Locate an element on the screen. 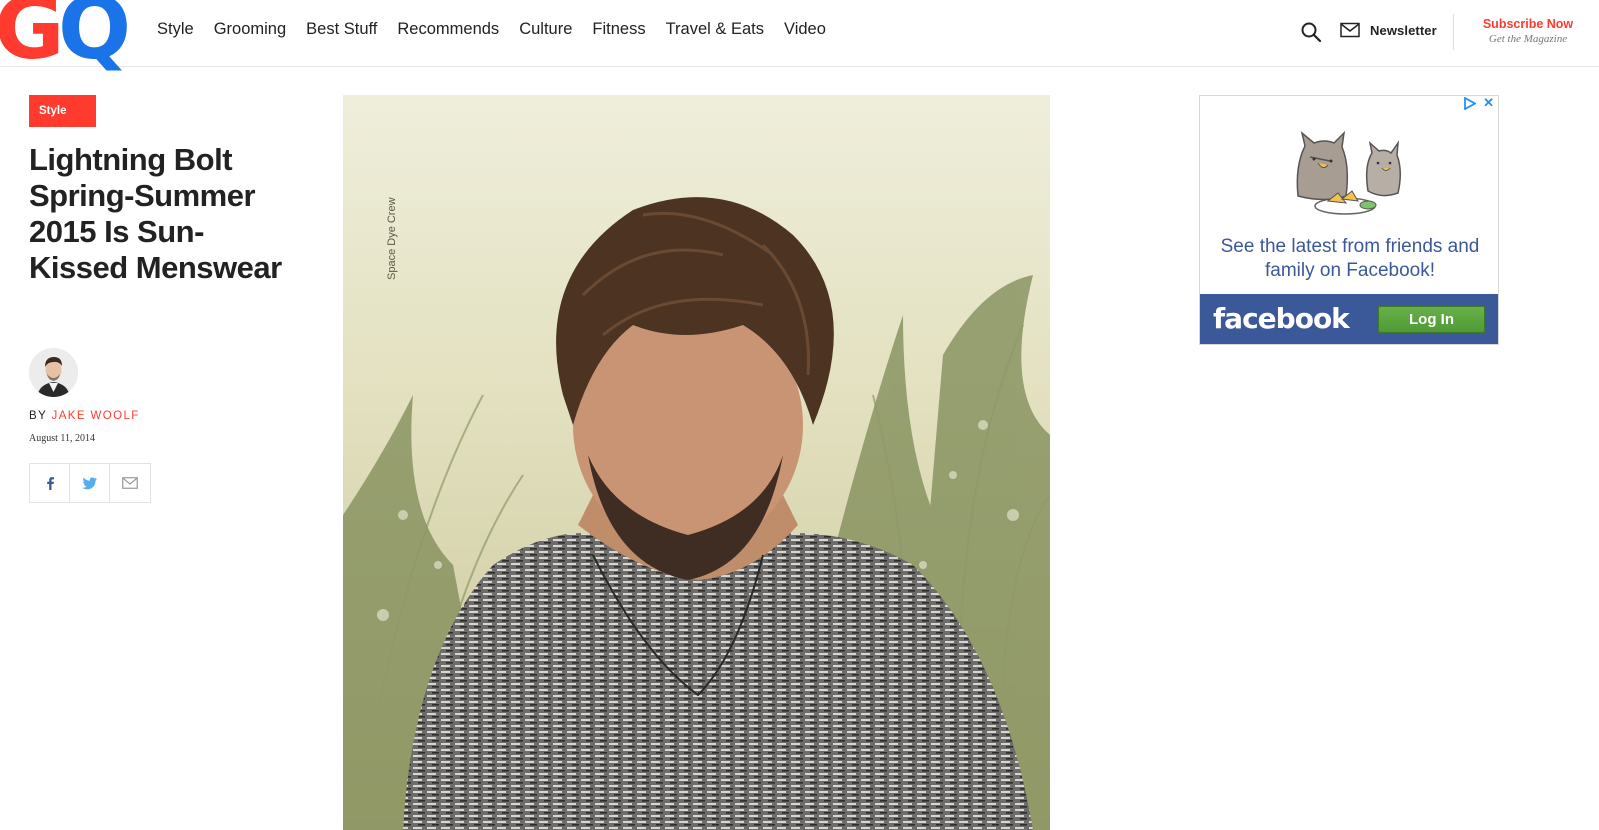  facebook-wordmark: facebook is located at coordinates (1281, 318).